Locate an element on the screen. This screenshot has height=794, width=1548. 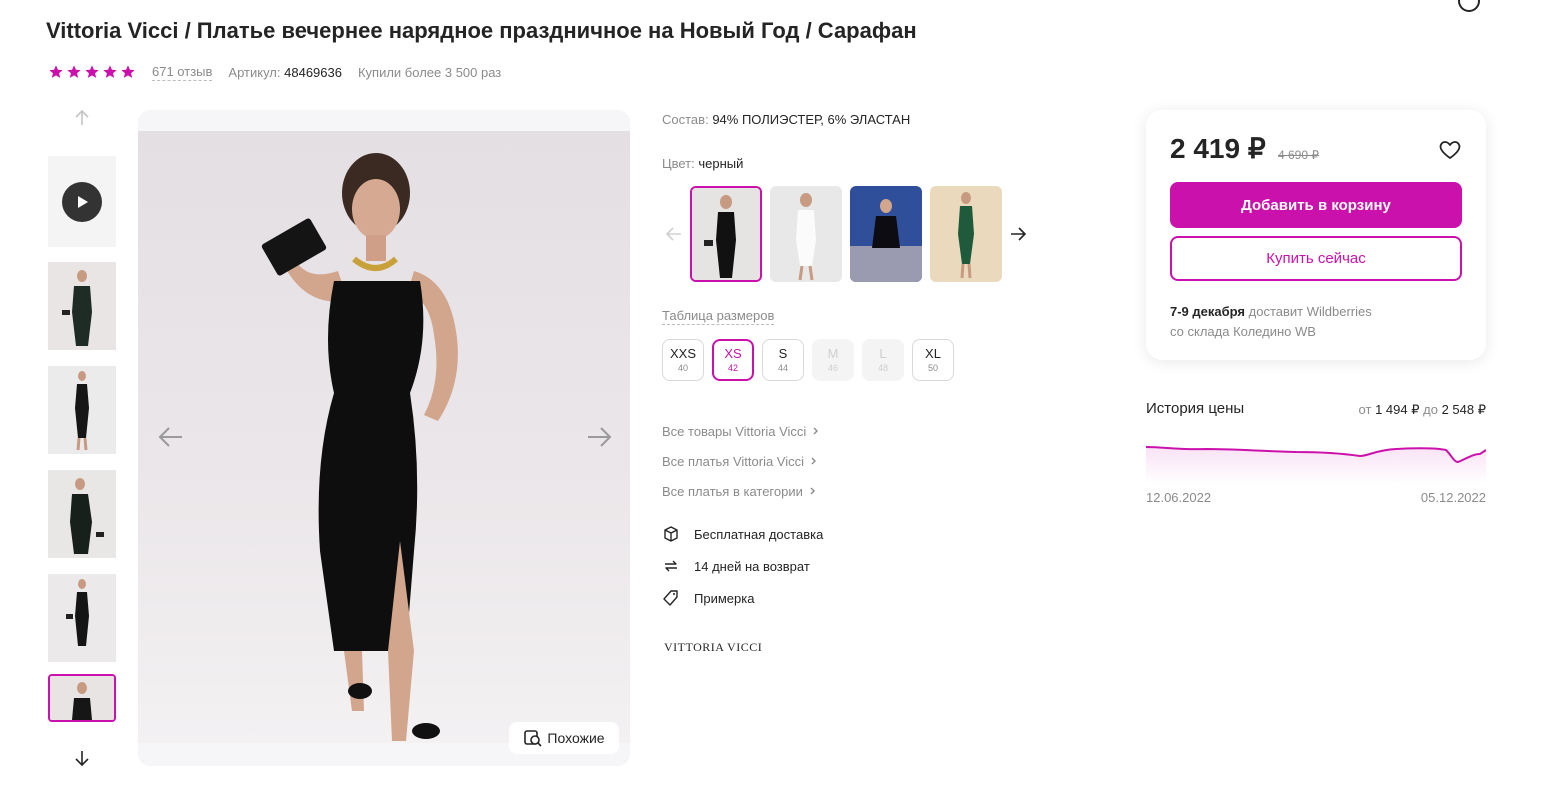
size-label: L is located at coordinates (883, 353).